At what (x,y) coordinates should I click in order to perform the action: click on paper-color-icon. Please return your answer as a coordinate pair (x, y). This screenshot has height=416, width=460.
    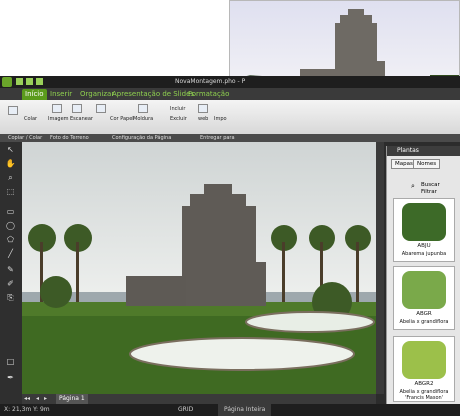
    Looking at the image, I should click on (101, 108).